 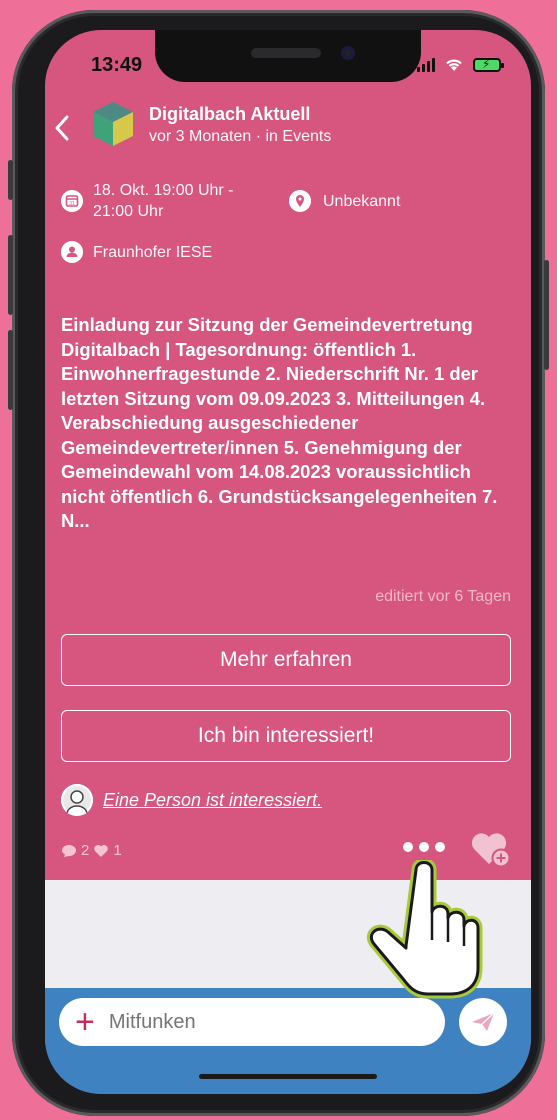 I want to click on battery-icon: ⚡, so click(x=488, y=64).